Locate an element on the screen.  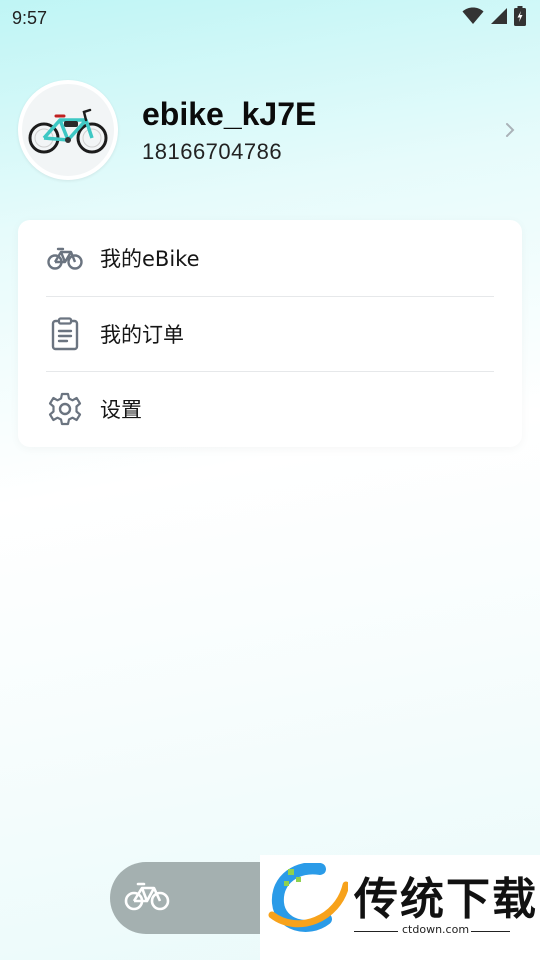
menu-item-label: 设置 is located at coordinates (121, 410).